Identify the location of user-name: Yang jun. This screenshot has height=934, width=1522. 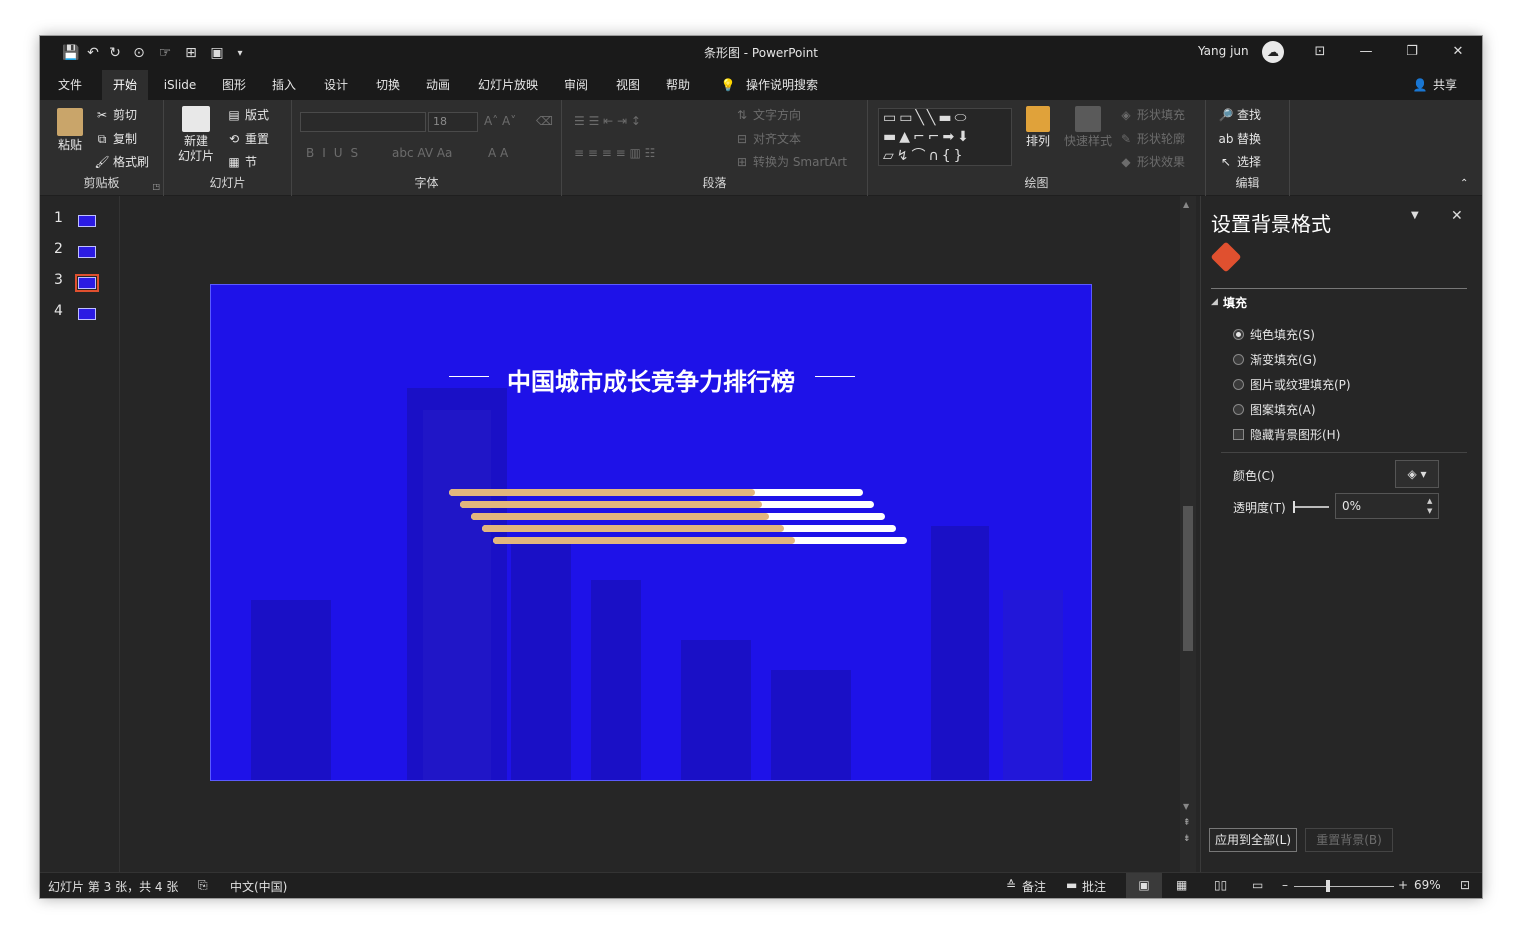
(1223, 51).